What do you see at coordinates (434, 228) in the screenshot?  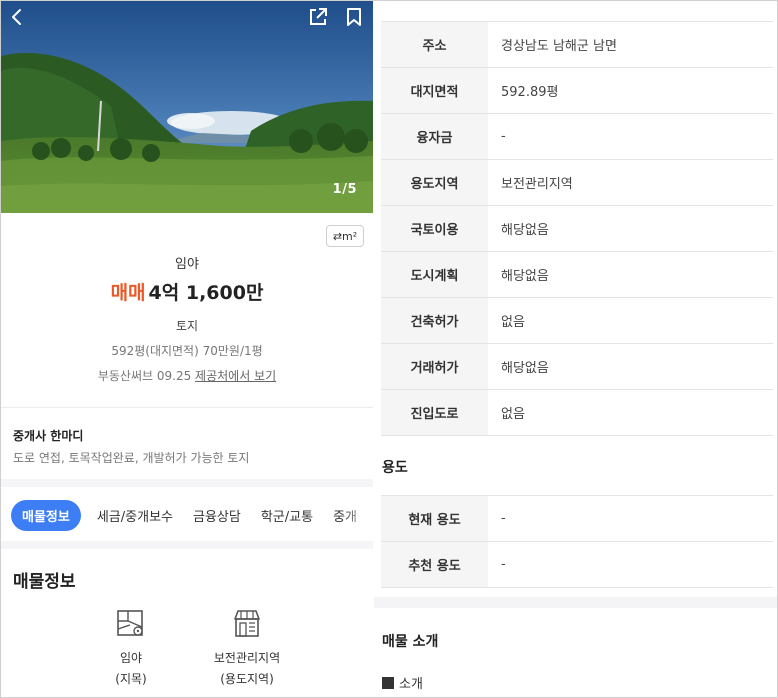 I see `row-label: 국토이용` at bounding box center [434, 228].